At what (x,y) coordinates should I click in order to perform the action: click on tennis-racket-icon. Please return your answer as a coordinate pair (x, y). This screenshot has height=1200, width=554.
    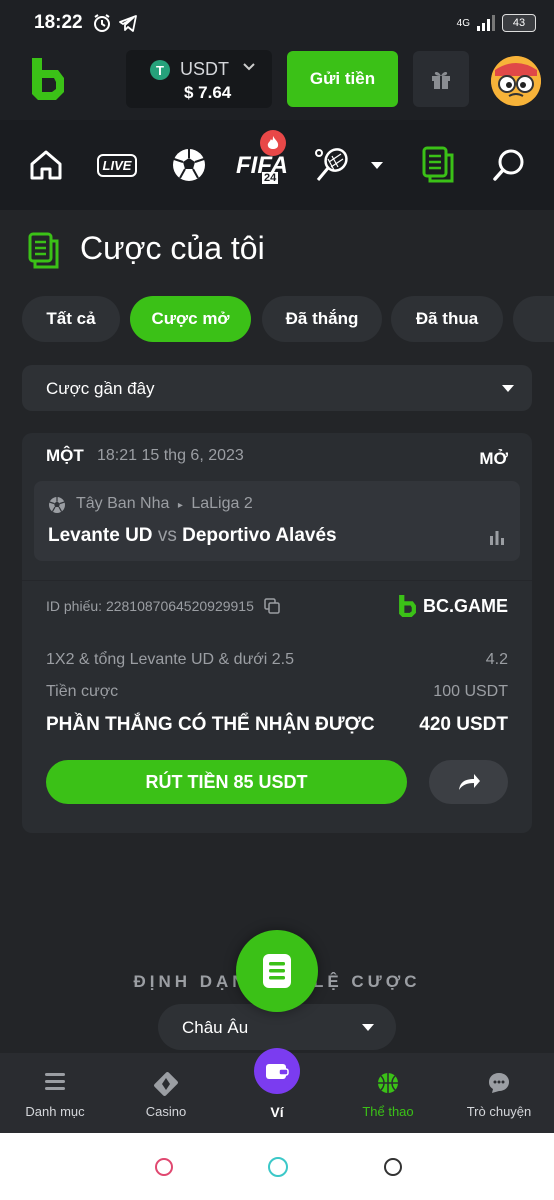
    Looking at the image, I should click on (331, 164).